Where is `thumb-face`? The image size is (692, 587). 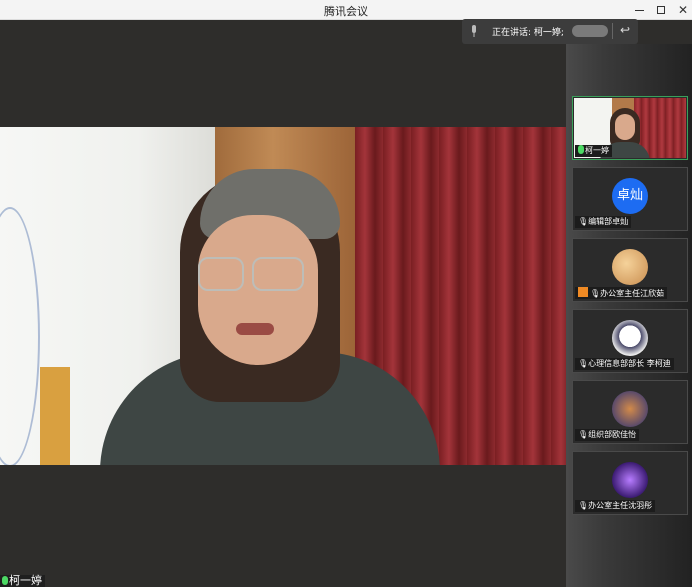 thumb-face is located at coordinates (625, 127).